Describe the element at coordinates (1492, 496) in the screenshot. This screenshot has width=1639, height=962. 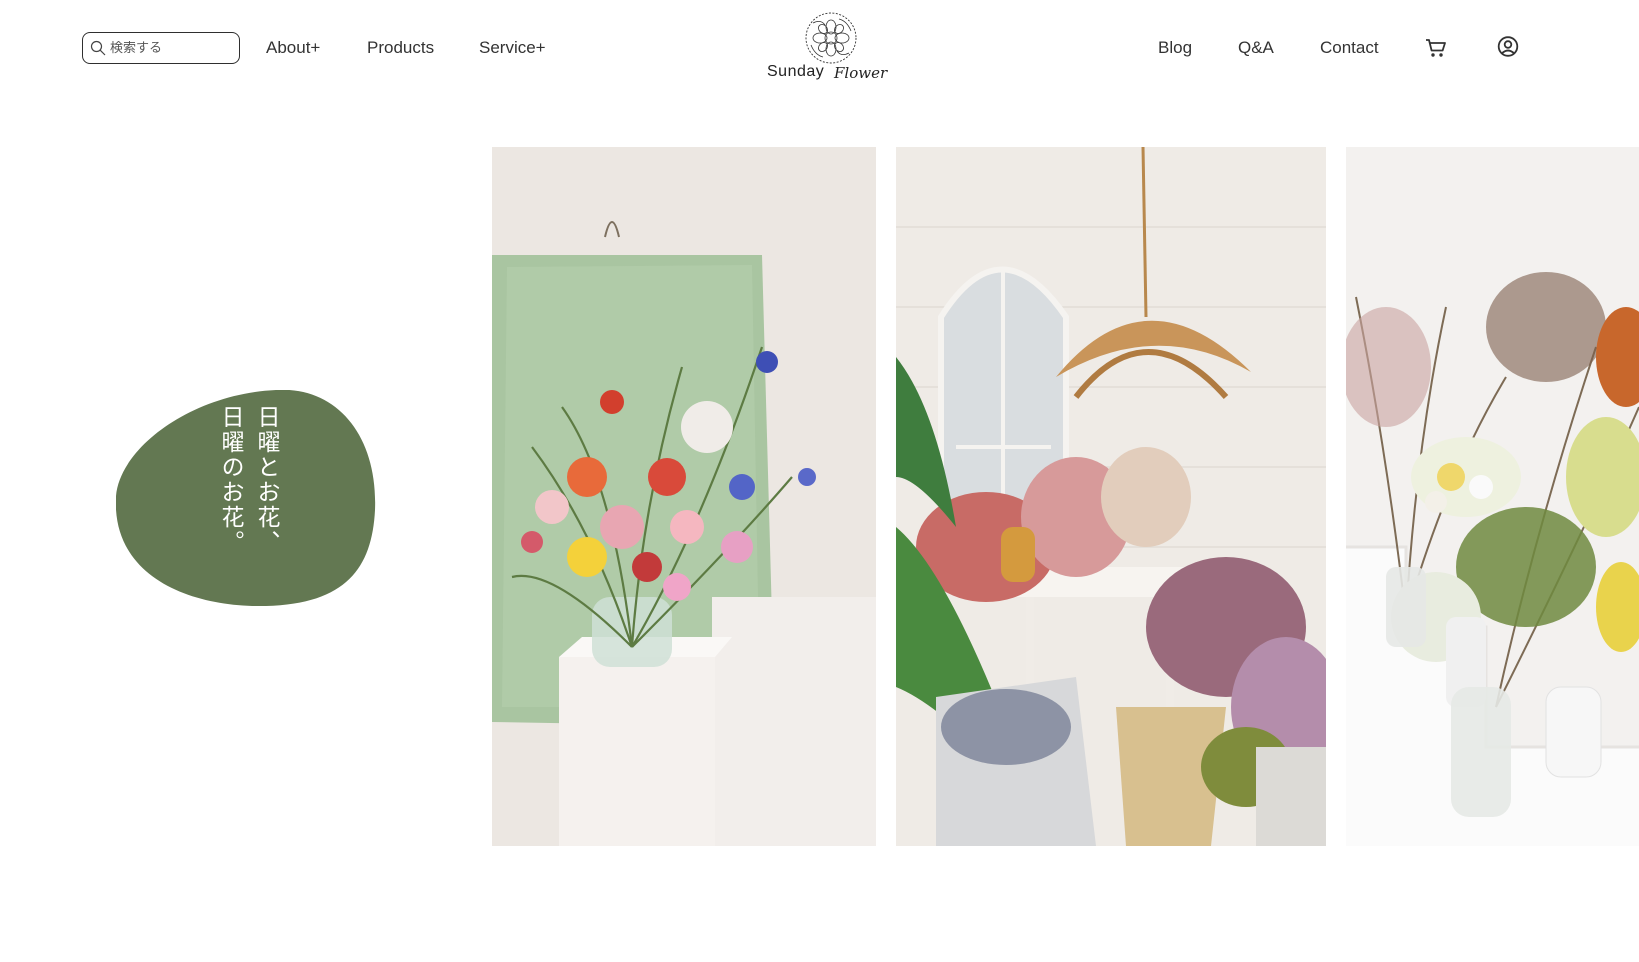
I see `vases-photo` at that location.